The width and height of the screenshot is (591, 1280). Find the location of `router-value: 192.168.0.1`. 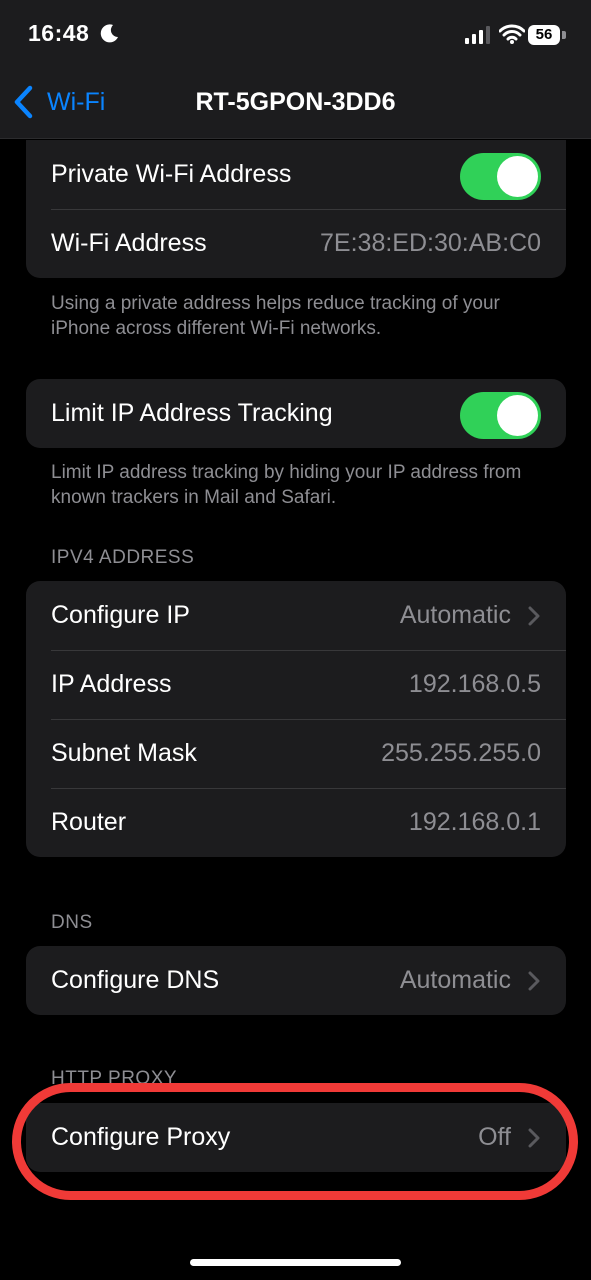

router-value: 192.168.0.1 is located at coordinates (474, 822).